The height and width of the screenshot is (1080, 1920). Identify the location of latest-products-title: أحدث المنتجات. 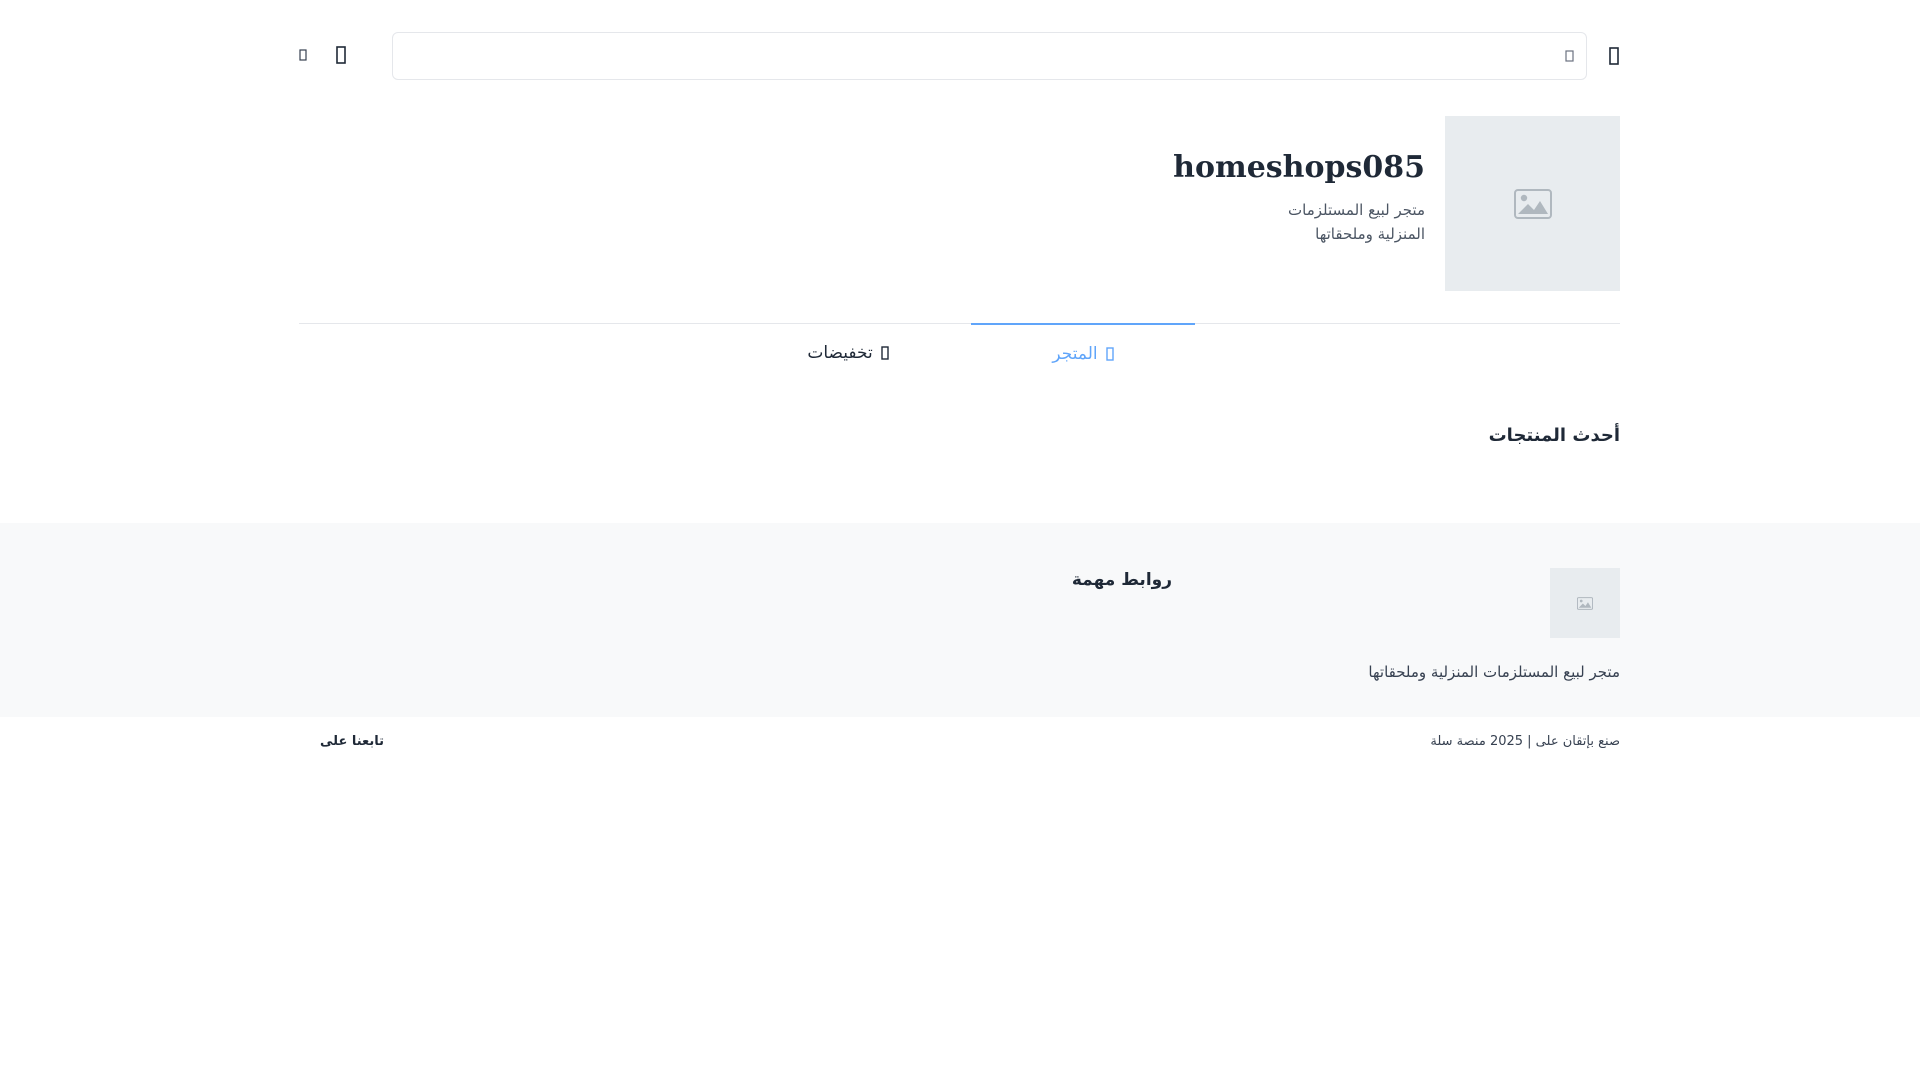
(1554, 435).